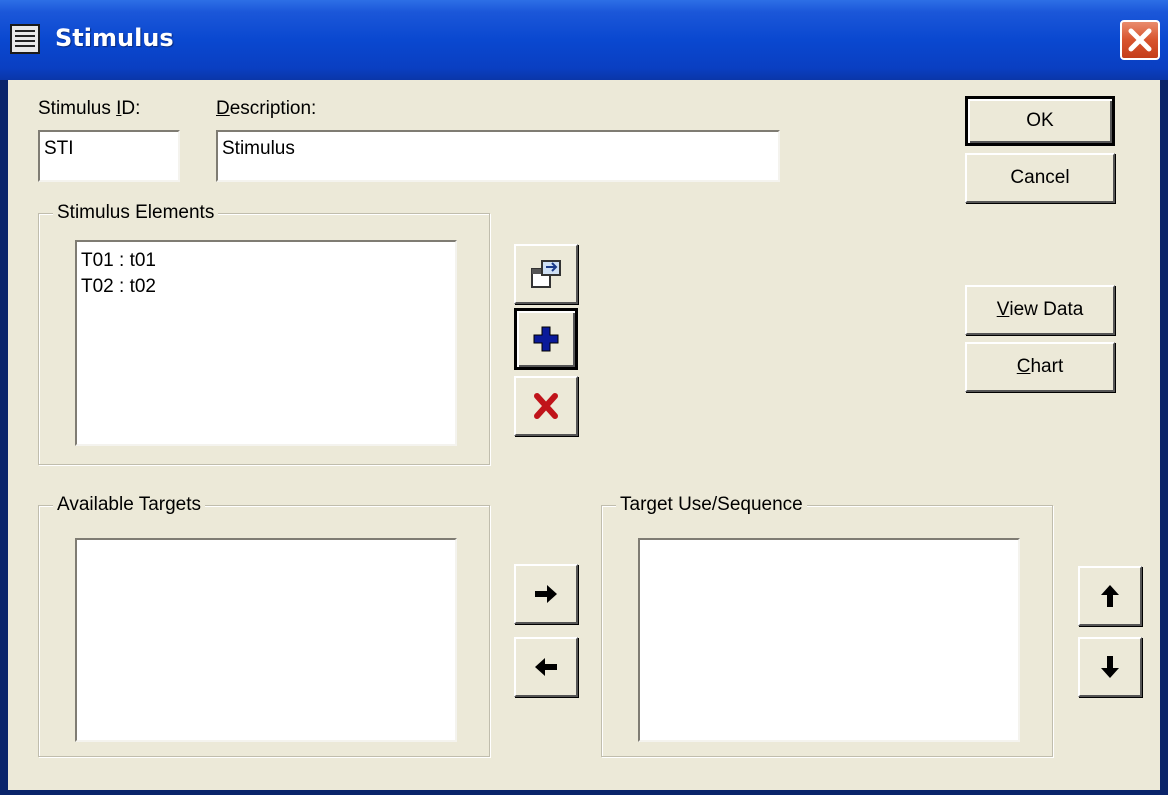  Describe the element at coordinates (266, 640) in the screenshot. I see `available-targets-list` at that location.